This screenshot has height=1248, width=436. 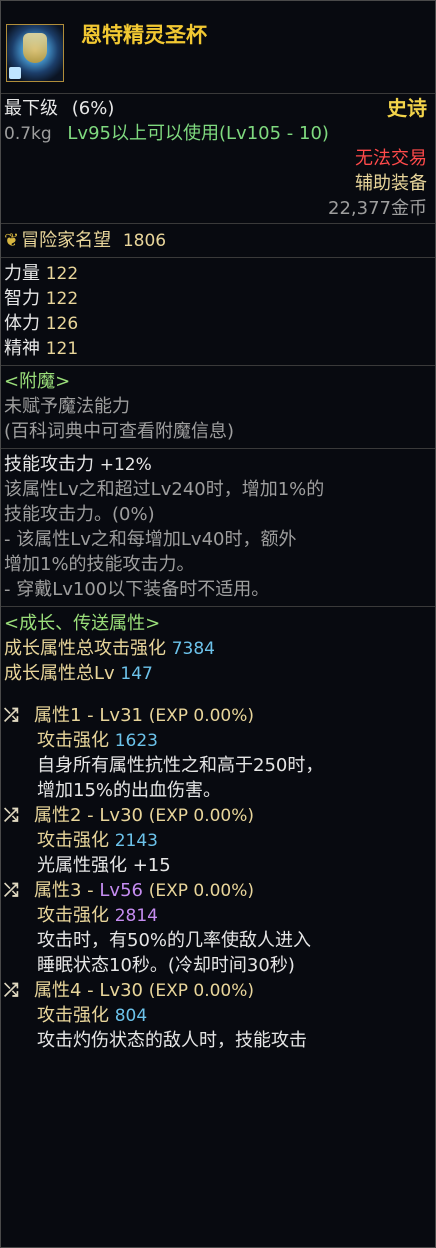 I want to click on tooltip-header: 恩特精灵圣杯, so click(x=218, y=47).